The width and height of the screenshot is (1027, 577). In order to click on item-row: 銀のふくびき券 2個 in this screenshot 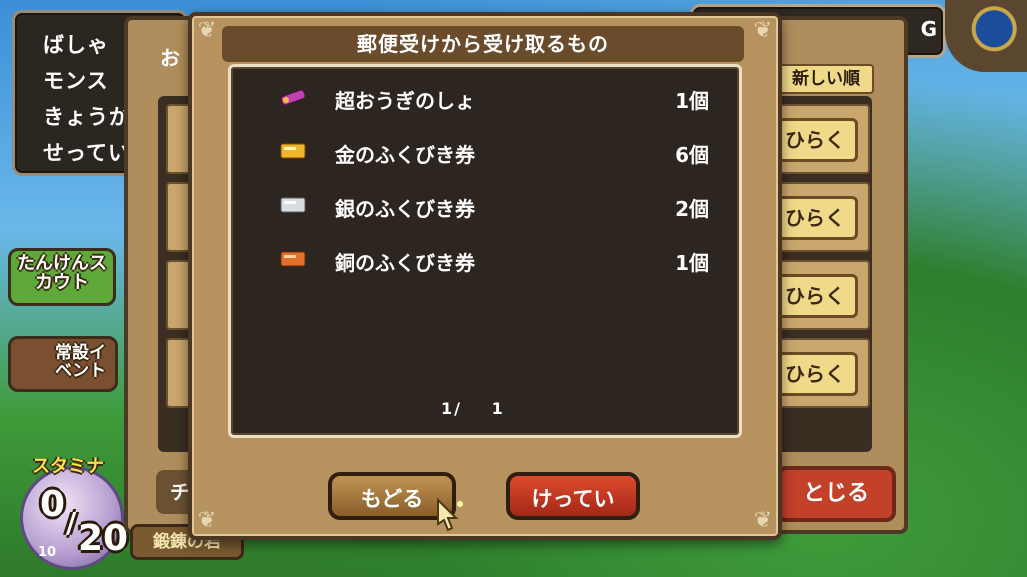, I will do `click(485, 208)`.